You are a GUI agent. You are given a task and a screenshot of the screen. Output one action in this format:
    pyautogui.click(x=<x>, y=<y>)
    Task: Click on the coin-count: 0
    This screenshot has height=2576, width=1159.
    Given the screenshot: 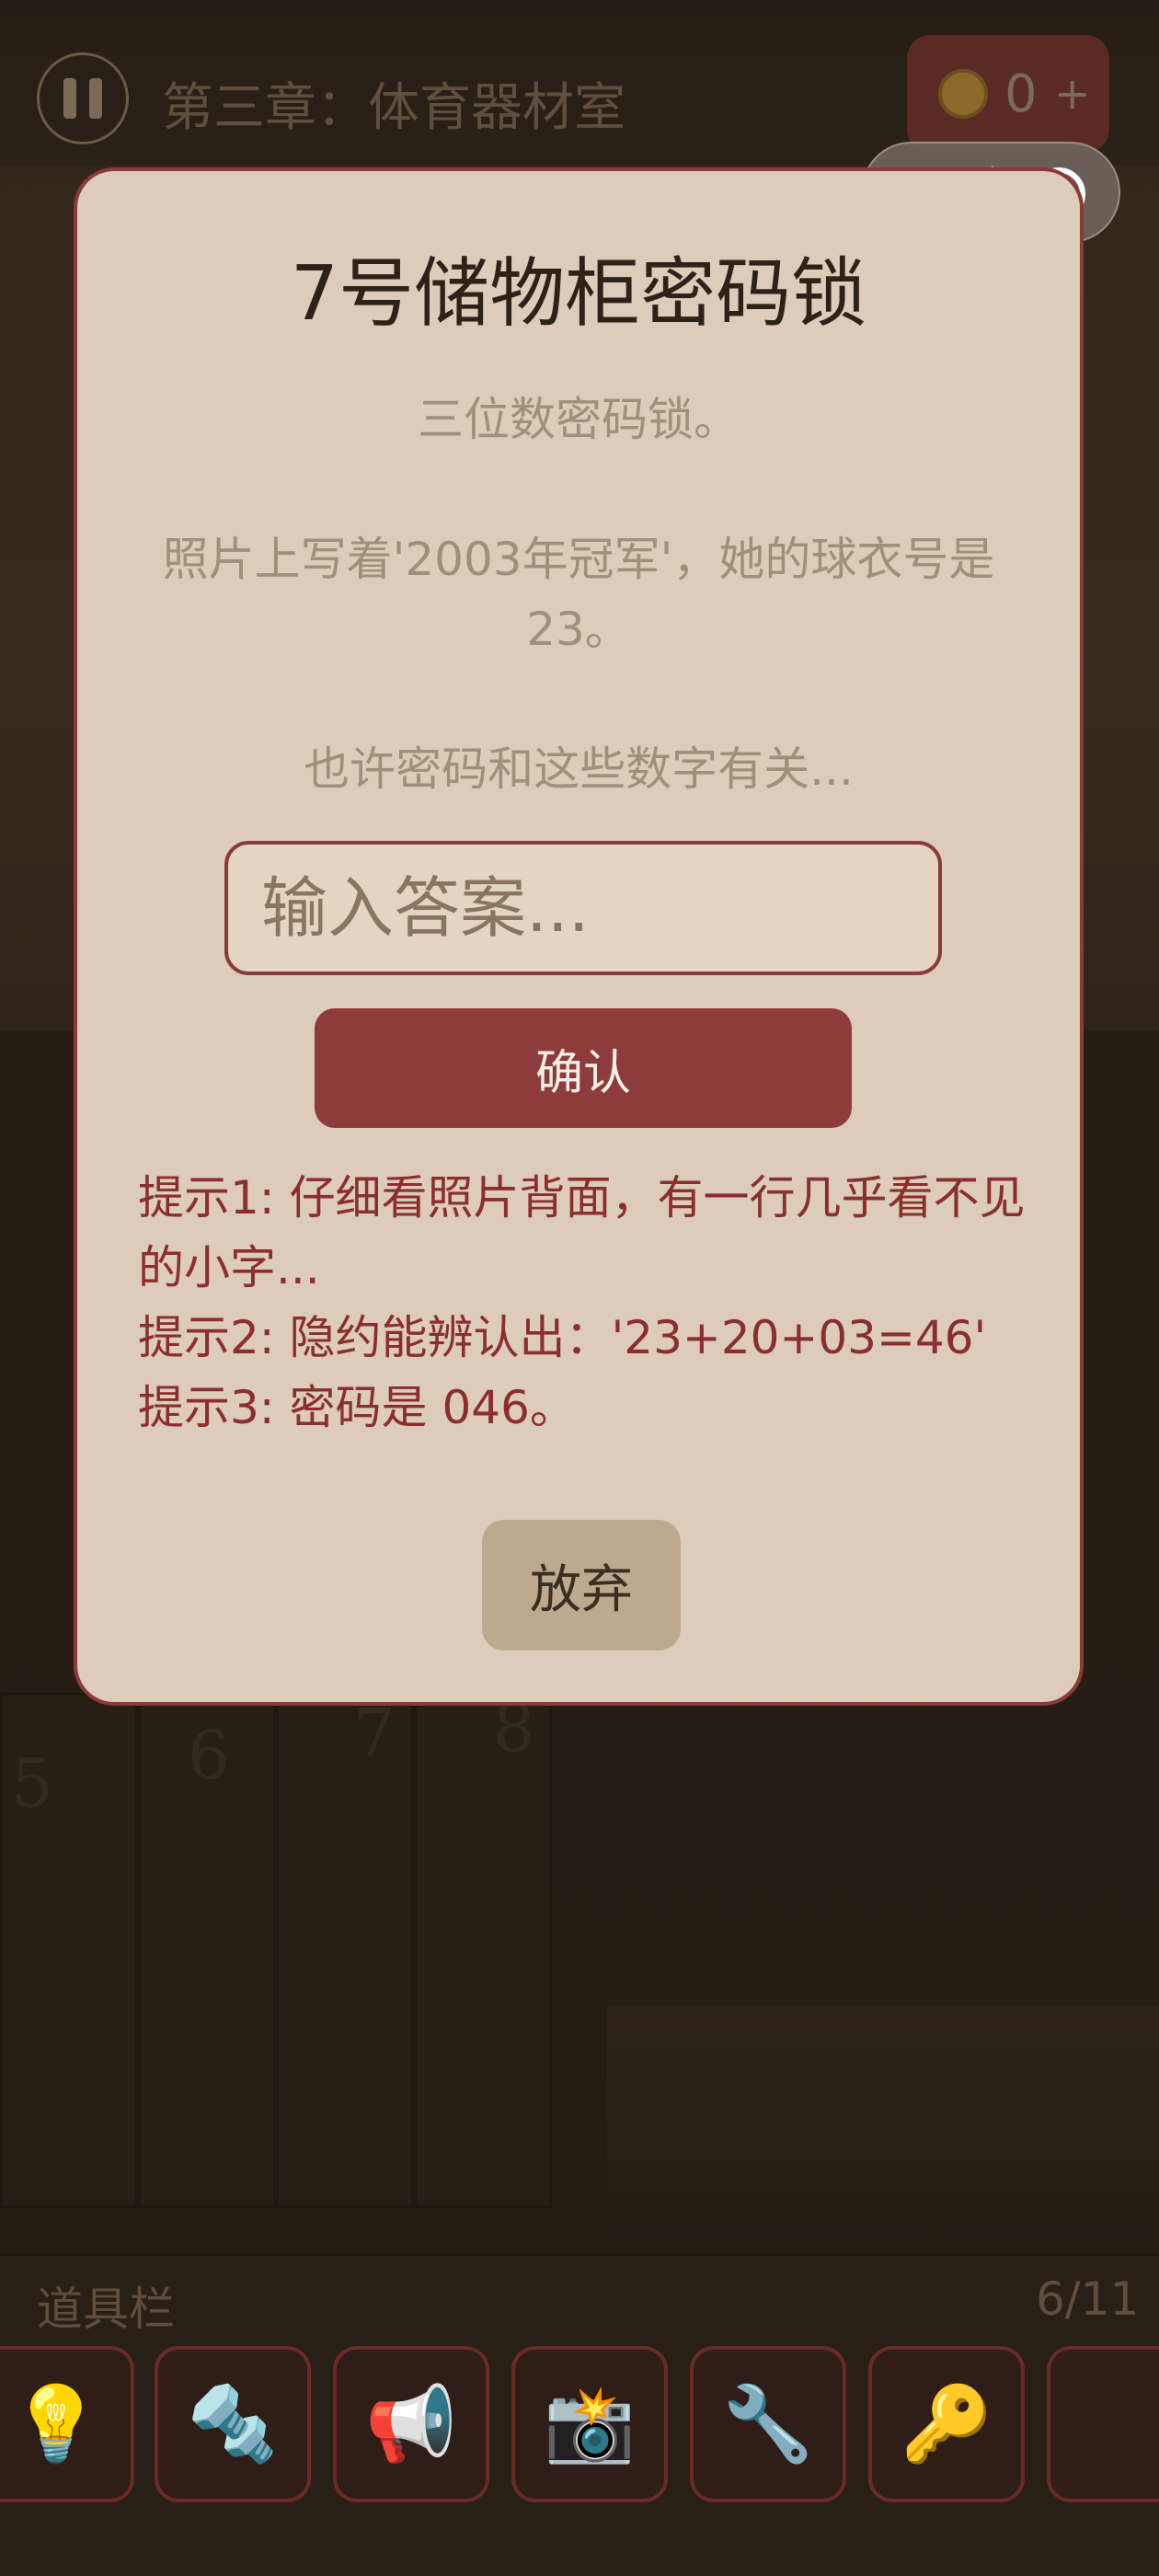 What is the action you would take?
    pyautogui.click(x=1021, y=93)
    